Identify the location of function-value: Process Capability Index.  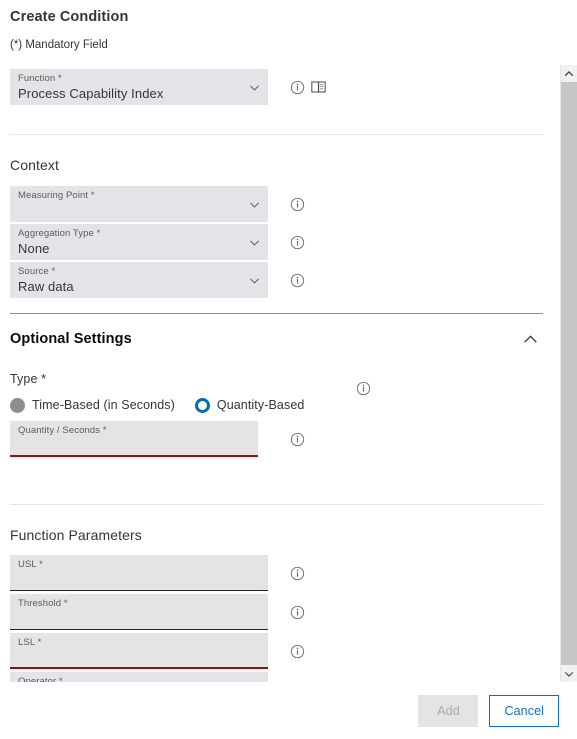
(91, 93).